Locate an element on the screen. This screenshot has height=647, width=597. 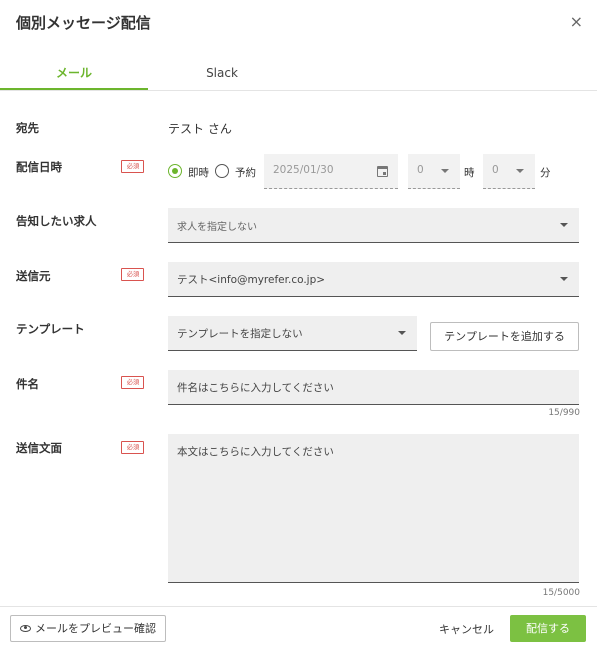
recipient-label: 宛先 is located at coordinates (27, 128).